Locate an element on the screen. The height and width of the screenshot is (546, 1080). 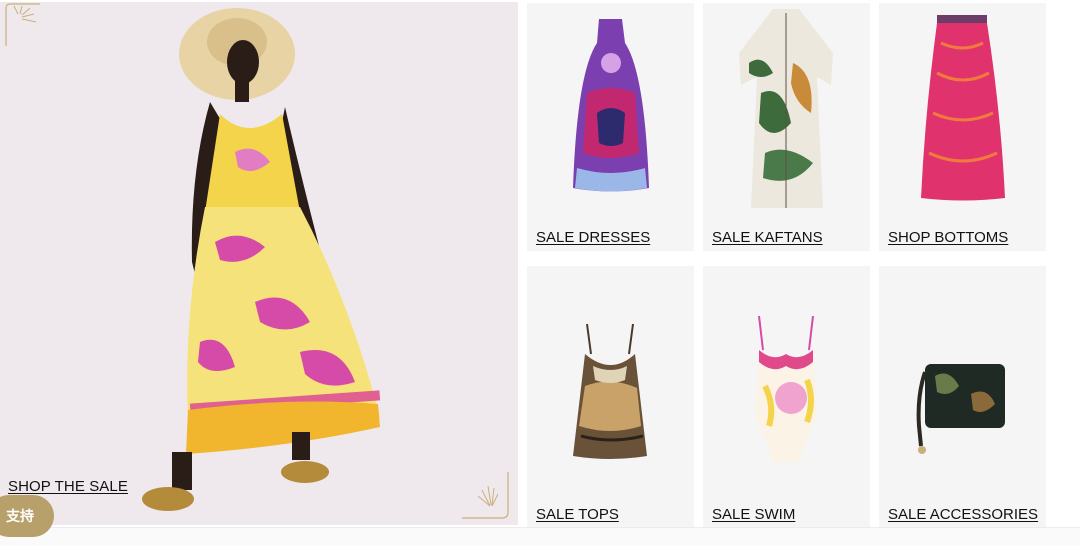
category-tile-dresses: SALE DRESSES is located at coordinates (610, 127).